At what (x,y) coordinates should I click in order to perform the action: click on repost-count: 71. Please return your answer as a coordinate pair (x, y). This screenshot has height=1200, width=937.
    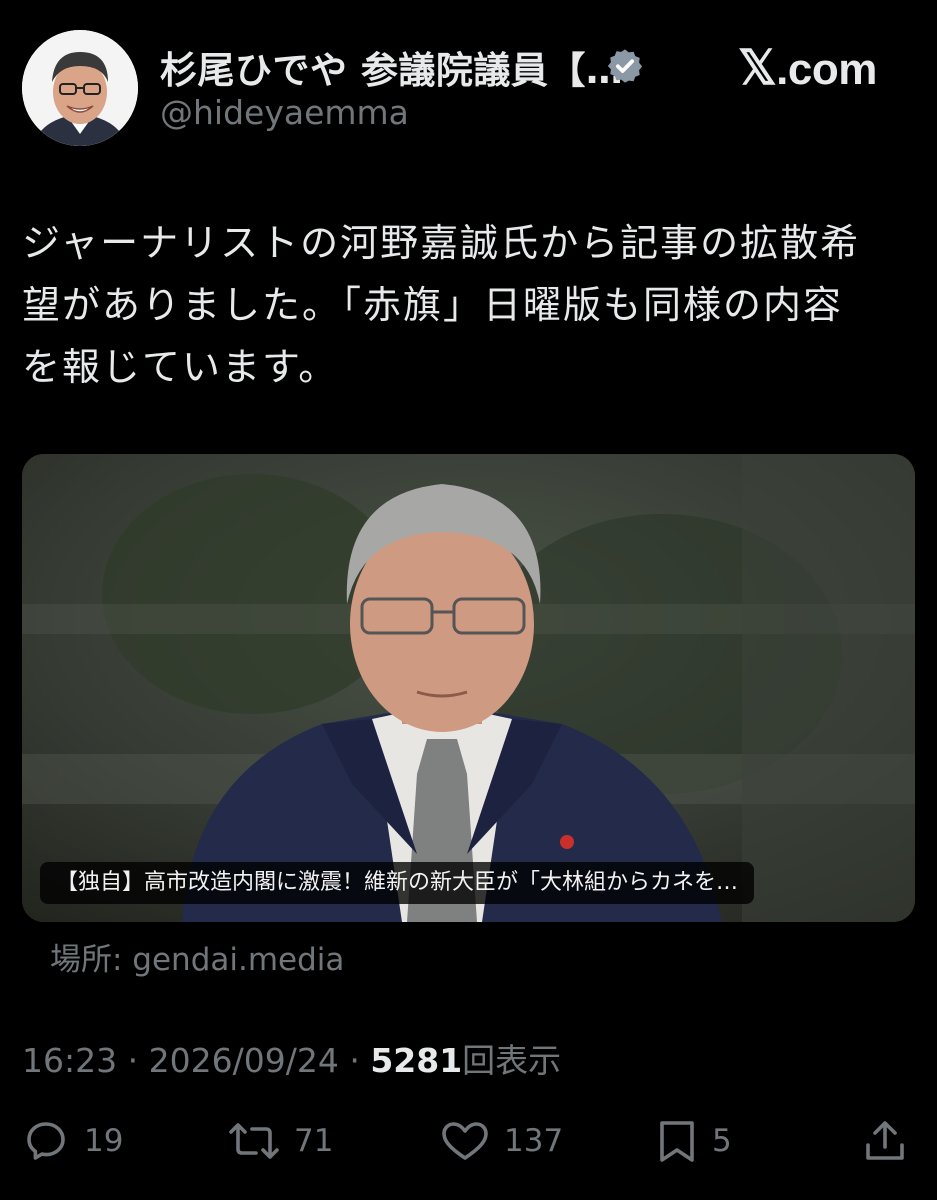
    Looking at the image, I should click on (314, 1141).